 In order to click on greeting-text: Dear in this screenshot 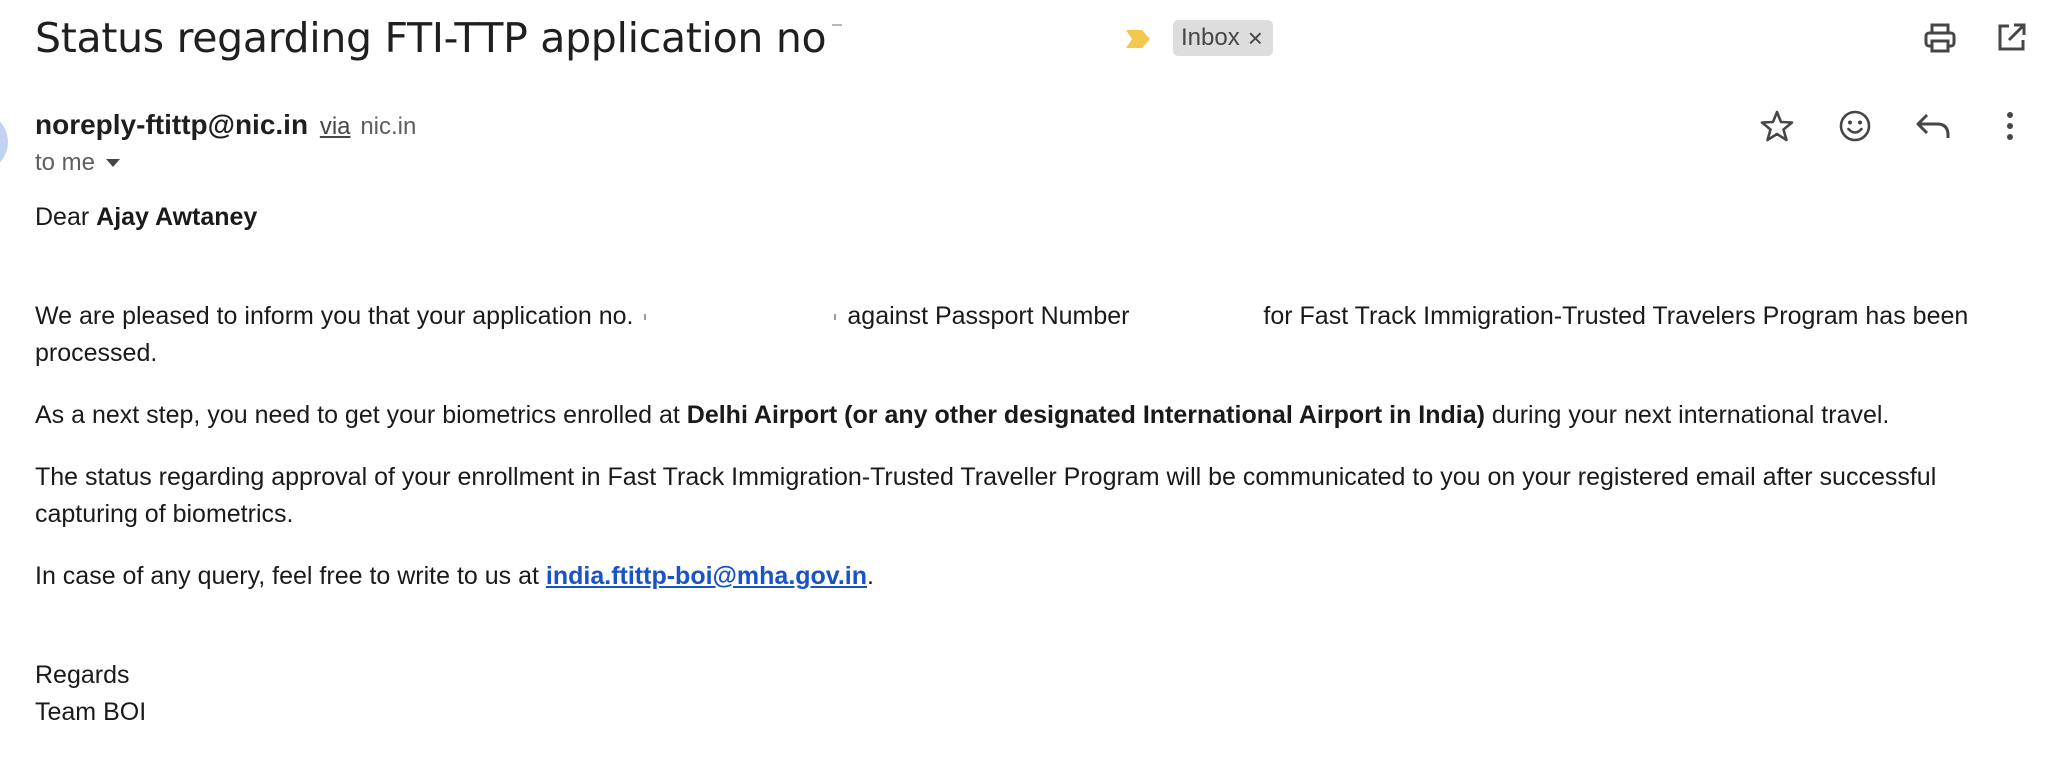, I will do `click(62, 217)`.